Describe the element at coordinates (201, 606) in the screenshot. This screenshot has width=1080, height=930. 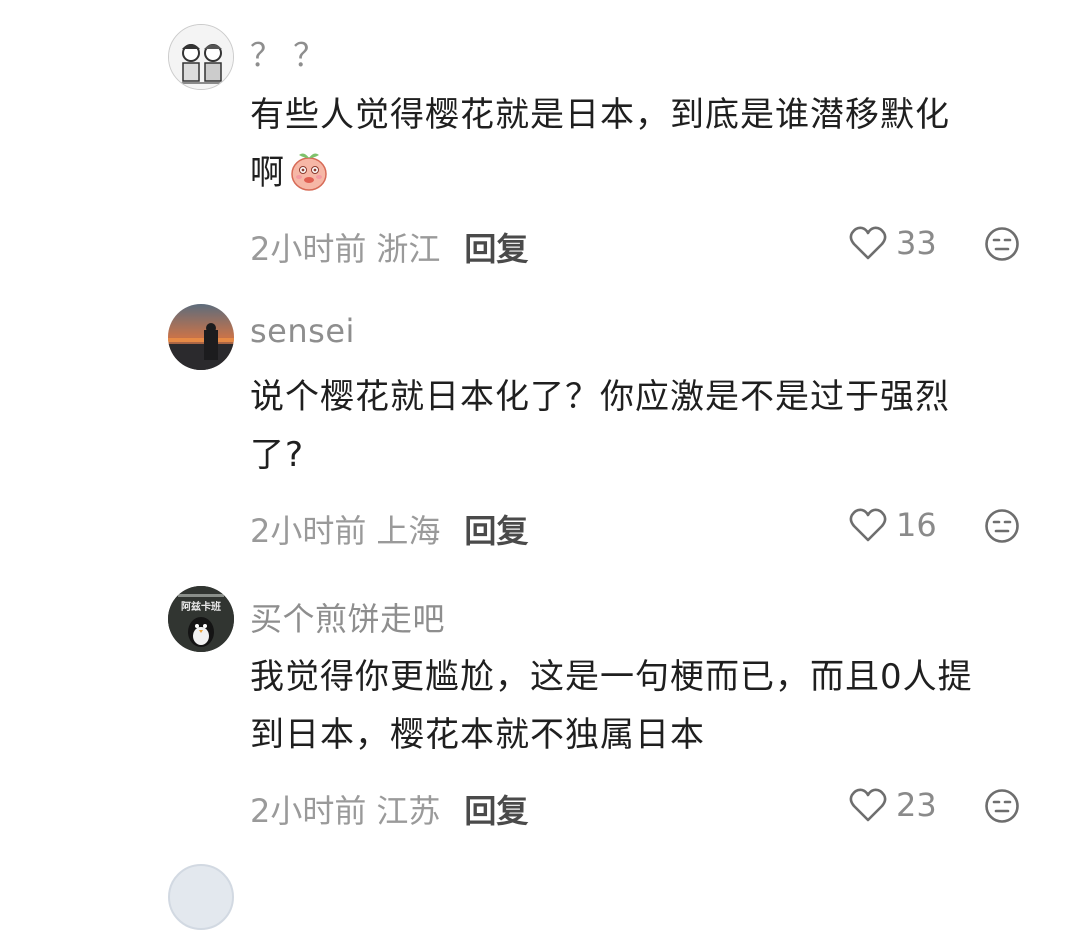
I see `avatar-text: 阿兹卡班` at that location.